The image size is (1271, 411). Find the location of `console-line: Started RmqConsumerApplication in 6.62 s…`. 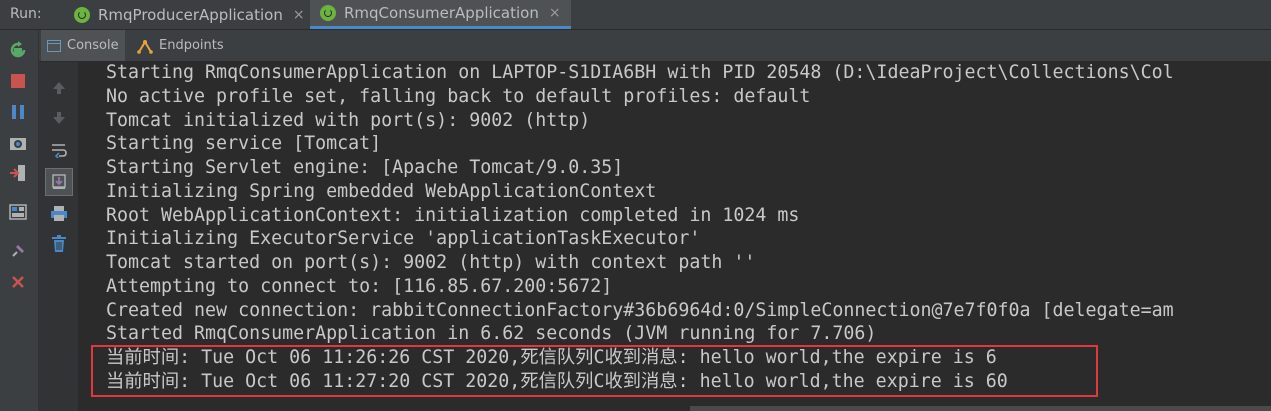

console-line: Started RmqConsumerApplication in 6.62 s… is located at coordinates (491, 333).